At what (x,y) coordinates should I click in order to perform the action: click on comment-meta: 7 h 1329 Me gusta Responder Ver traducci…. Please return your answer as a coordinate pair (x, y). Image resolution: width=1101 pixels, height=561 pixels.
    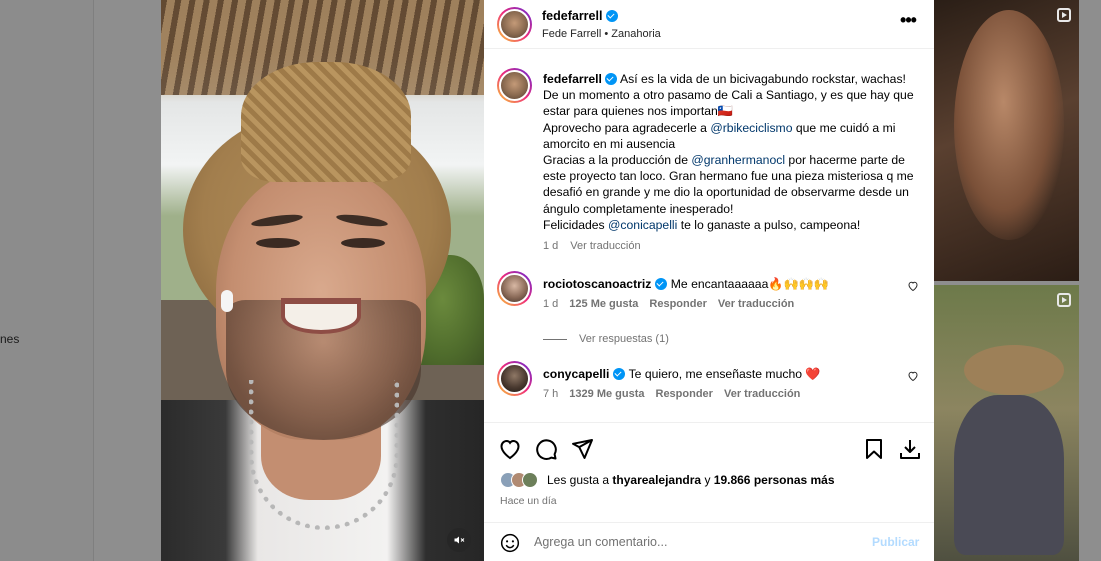
    Looking at the image, I should click on (671, 394).